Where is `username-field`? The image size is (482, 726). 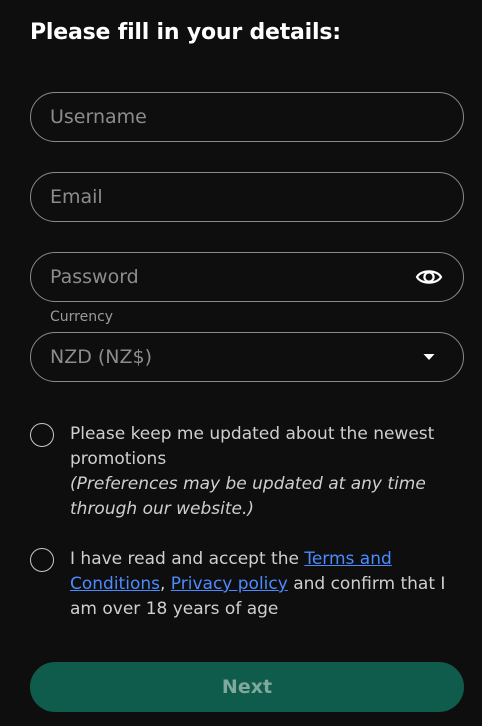
username-field is located at coordinates (247, 117).